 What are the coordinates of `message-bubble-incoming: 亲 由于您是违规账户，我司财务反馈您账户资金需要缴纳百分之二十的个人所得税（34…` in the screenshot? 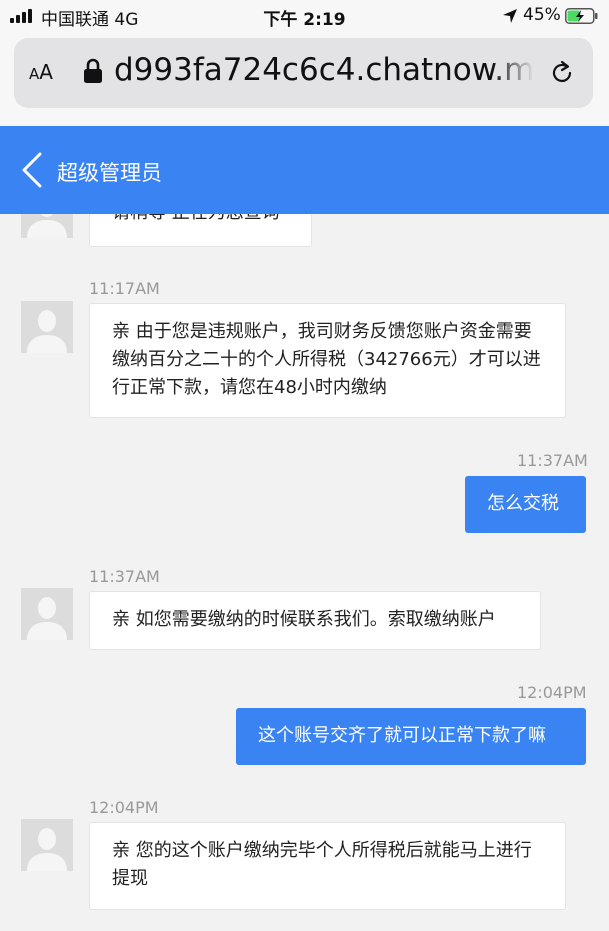 It's located at (327, 360).